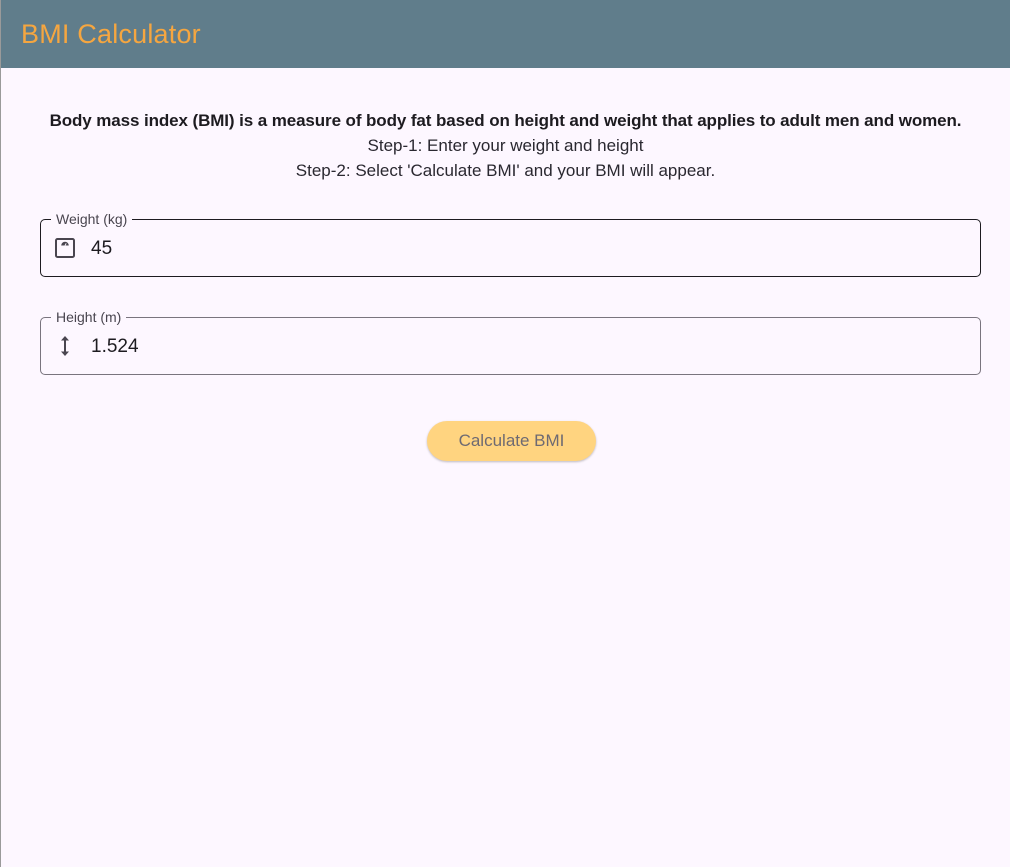 This screenshot has height=867, width=1010. I want to click on weight-field-label: Weight (kg), so click(92, 219).